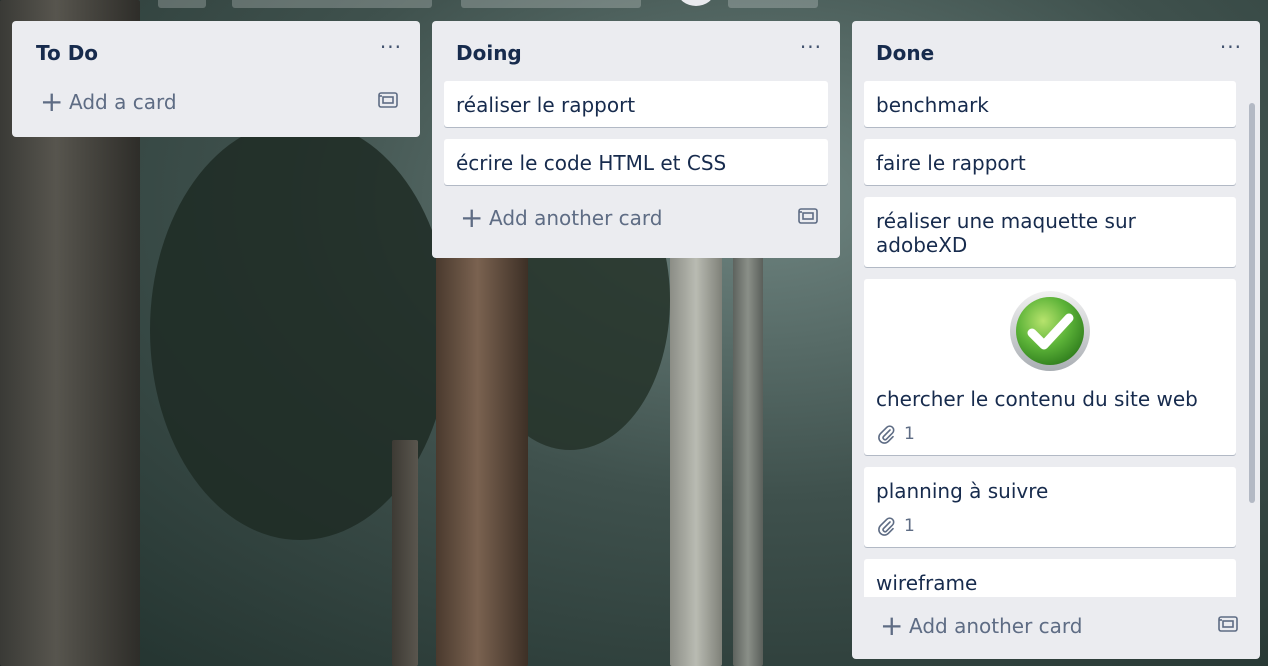 This screenshot has height=666, width=1268. I want to click on list-title: Done, so click(905, 53).